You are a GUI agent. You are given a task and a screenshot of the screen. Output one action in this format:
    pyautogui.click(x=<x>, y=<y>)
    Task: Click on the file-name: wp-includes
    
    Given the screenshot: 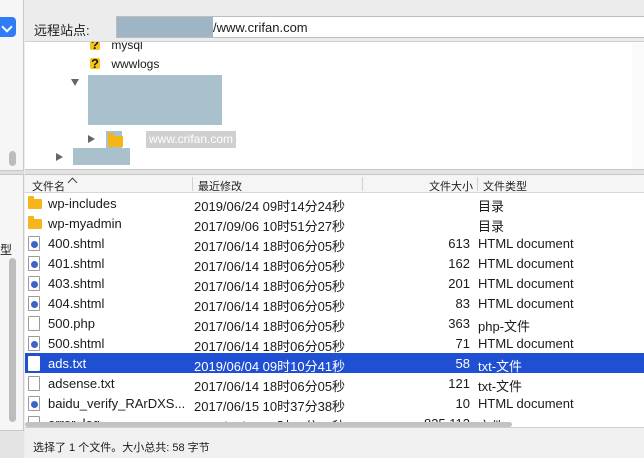 What is the action you would take?
    pyautogui.click(x=82, y=203)
    